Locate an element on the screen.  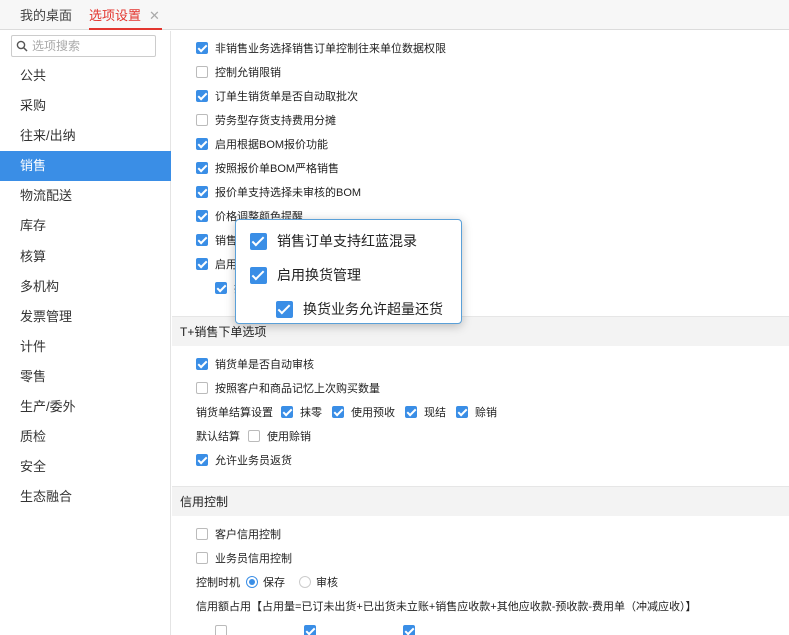
option-row: 非销售业务选择销售订单控制往来单位数据权限 is located at coordinates (321, 48).